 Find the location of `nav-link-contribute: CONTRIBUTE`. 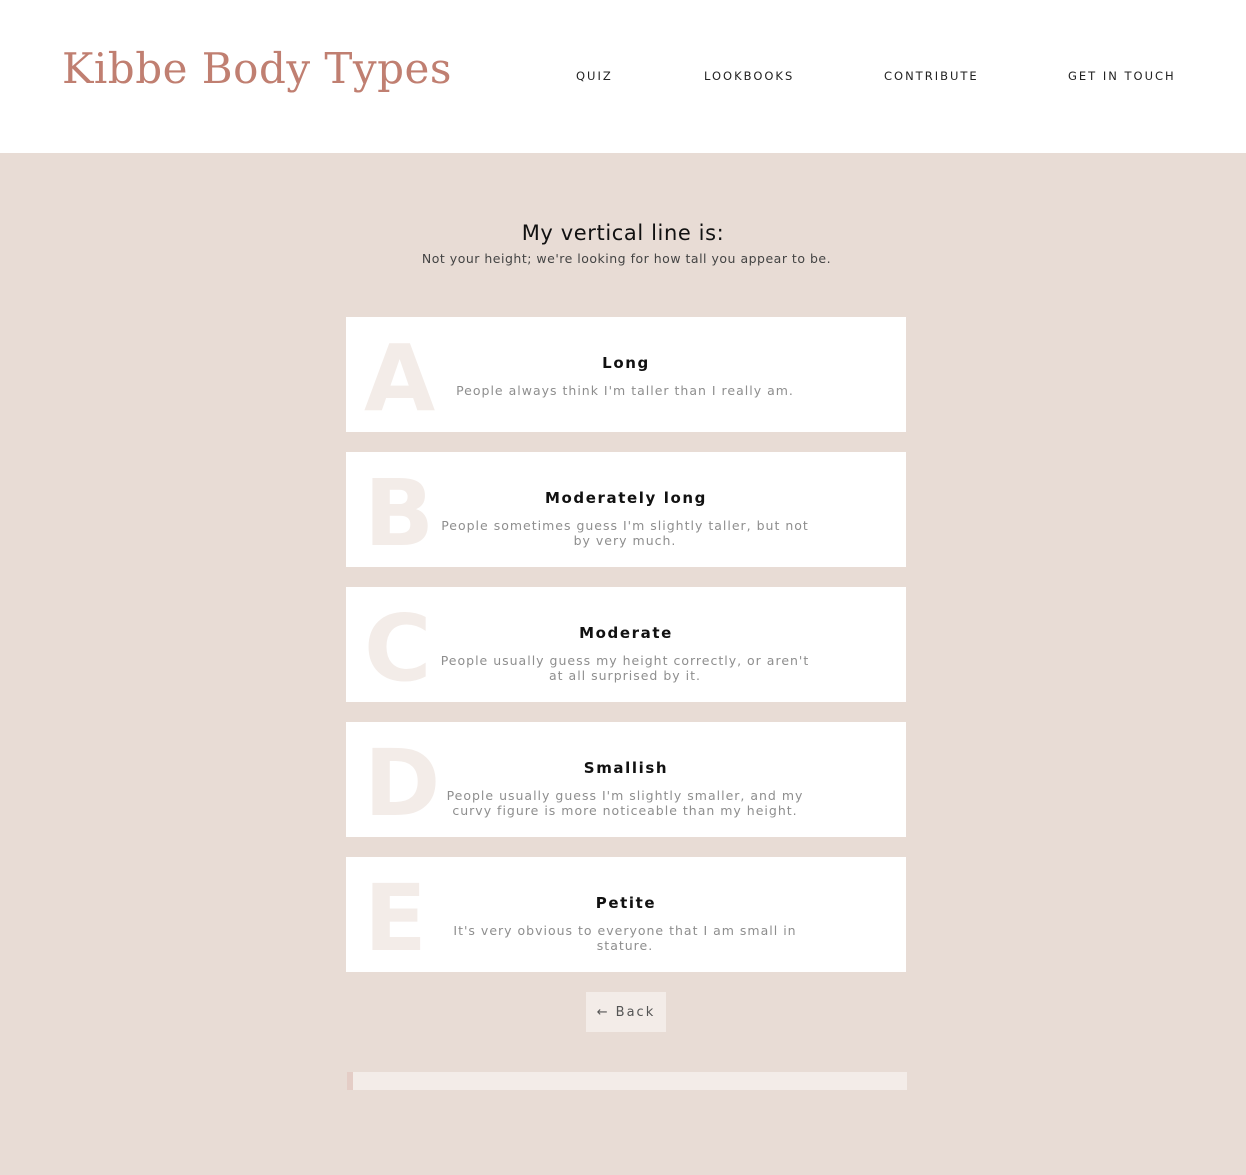

nav-link-contribute: CONTRIBUTE is located at coordinates (931, 76).